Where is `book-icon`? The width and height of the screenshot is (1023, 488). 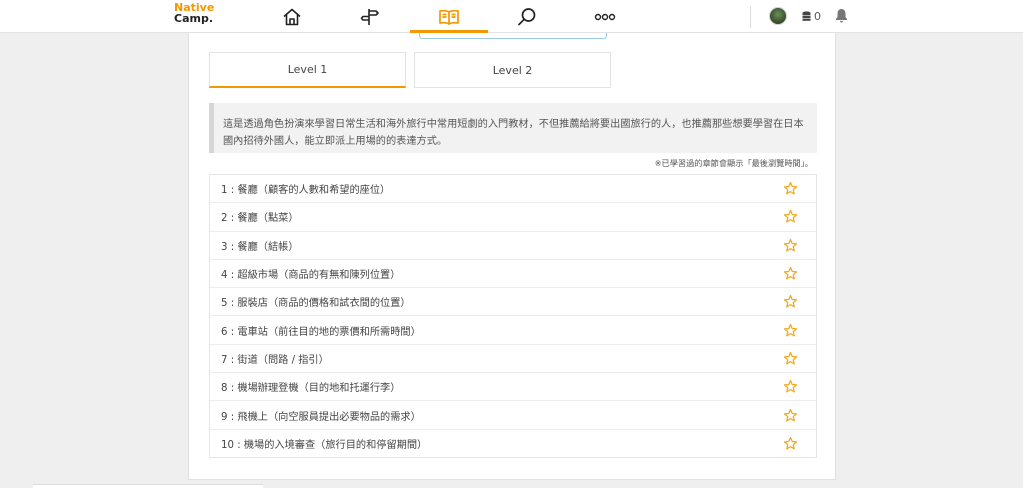 book-icon is located at coordinates (449, 17).